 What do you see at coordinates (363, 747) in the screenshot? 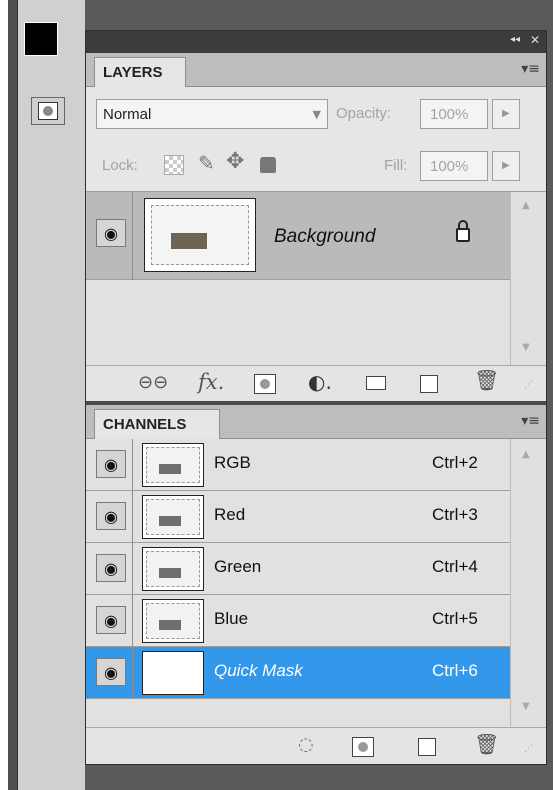
I see `save-selection-icon` at bounding box center [363, 747].